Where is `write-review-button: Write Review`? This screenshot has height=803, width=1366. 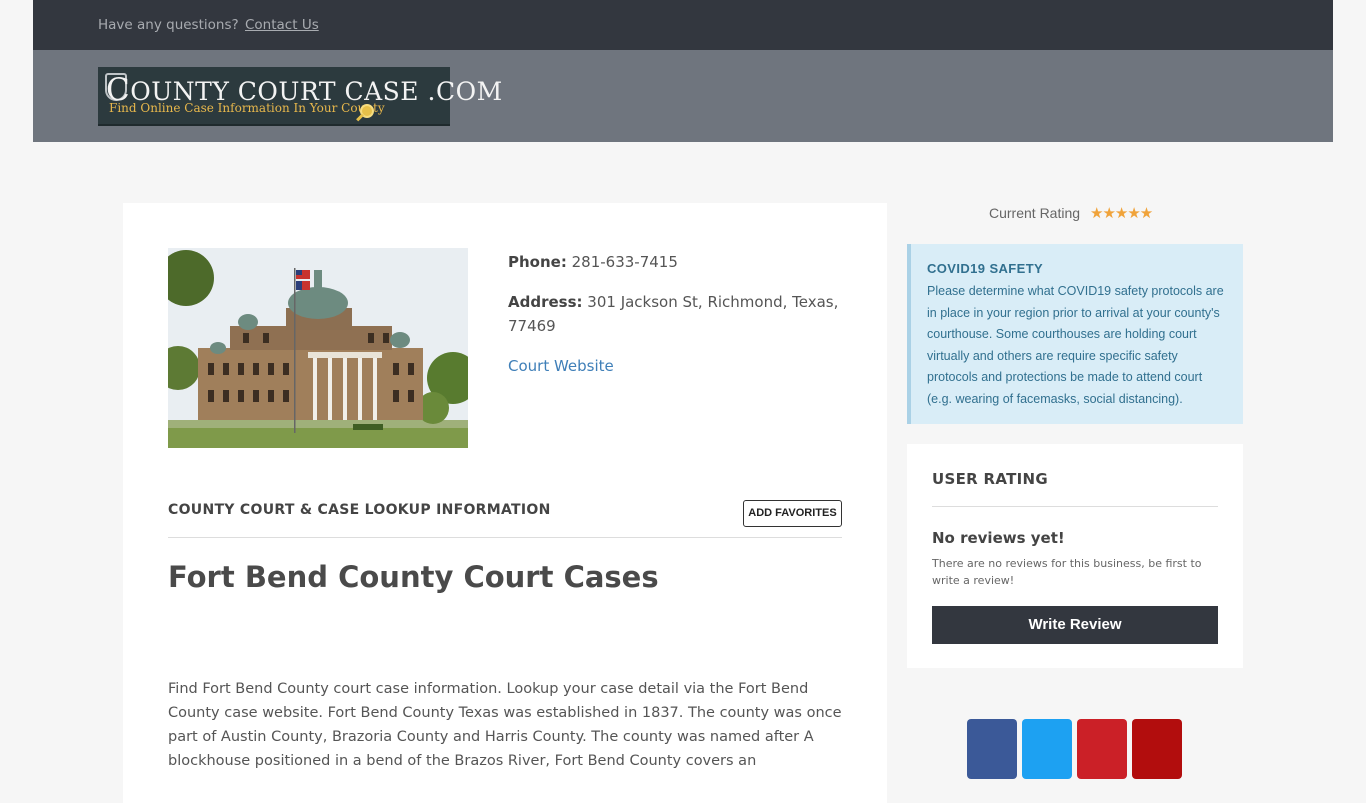 write-review-button: Write Review is located at coordinates (1075, 625).